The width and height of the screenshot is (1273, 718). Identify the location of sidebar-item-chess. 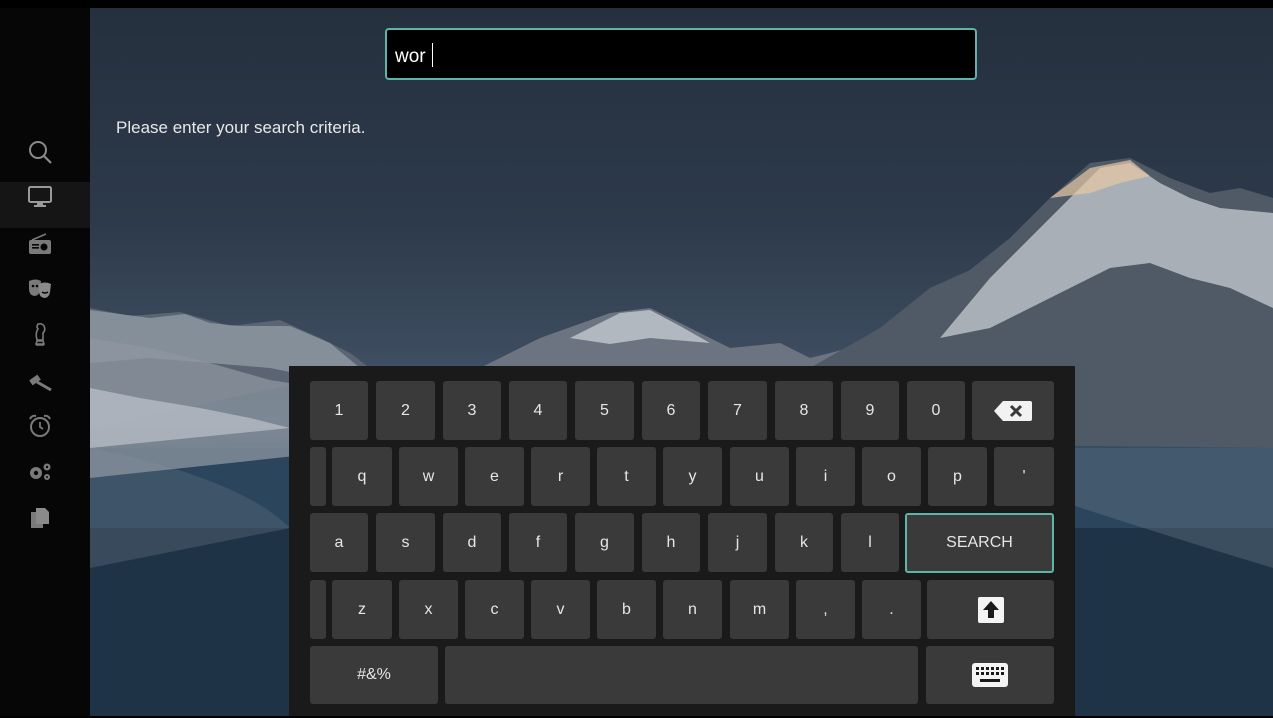
(40, 334).